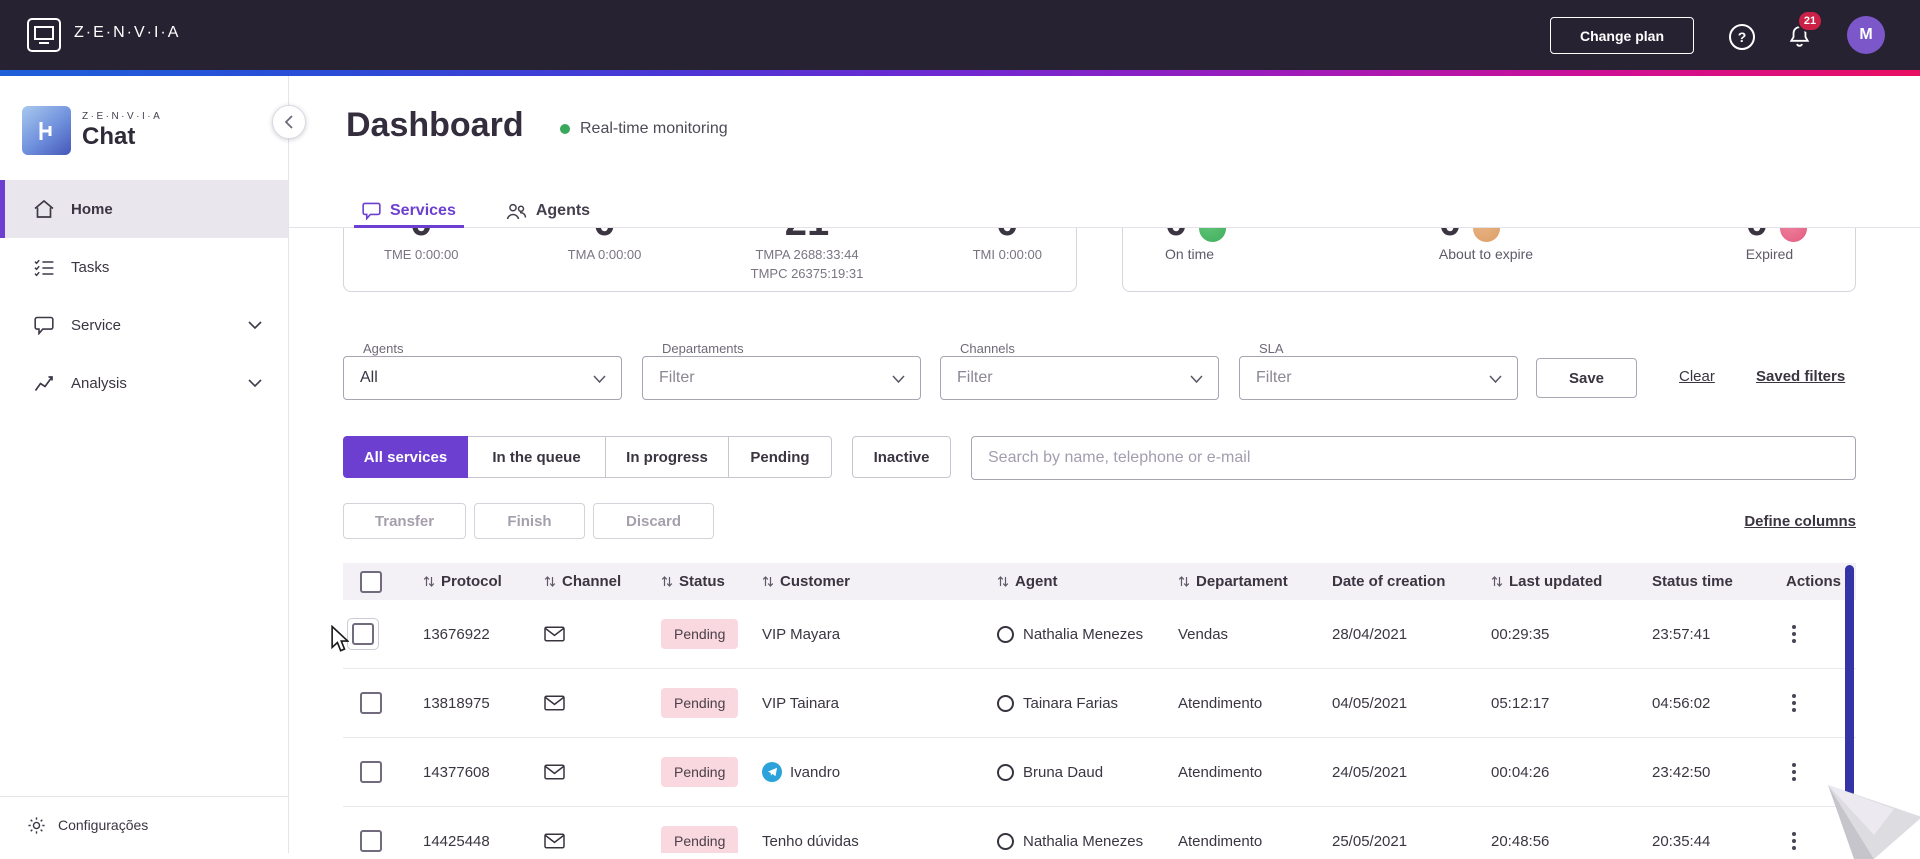  Describe the element at coordinates (409, 211) in the screenshot. I see `tab-services: Services` at that location.